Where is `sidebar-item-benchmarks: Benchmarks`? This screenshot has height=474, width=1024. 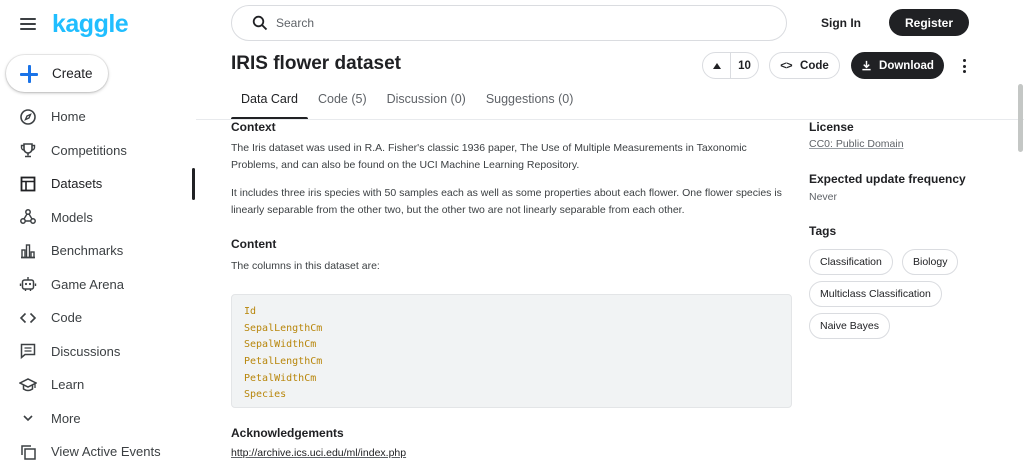
sidebar-item-benchmarks: Benchmarks is located at coordinates (98, 251).